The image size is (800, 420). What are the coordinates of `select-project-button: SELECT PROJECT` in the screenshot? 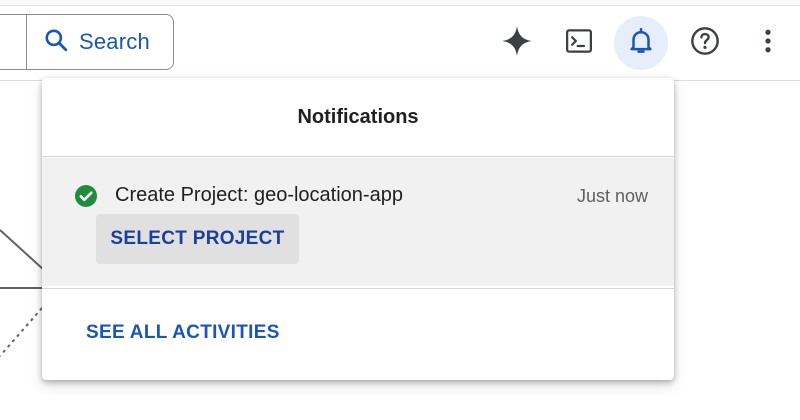 It's located at (197, 239).